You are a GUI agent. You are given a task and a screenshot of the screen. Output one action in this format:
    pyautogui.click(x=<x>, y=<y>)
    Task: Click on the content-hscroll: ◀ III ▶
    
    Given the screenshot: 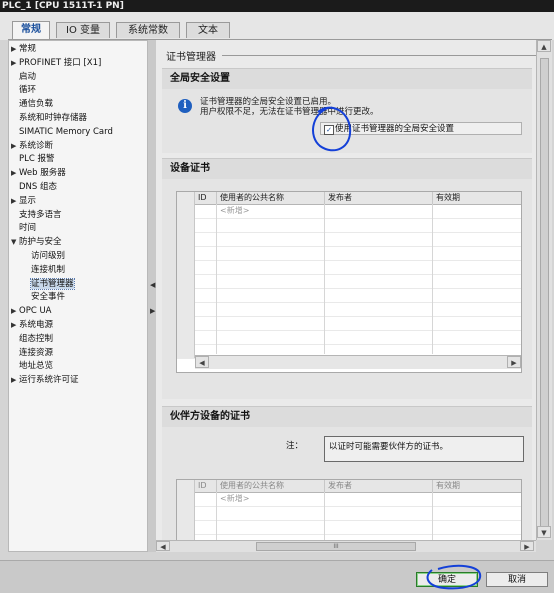 What is the action you would take?
    pyautogui.click(x=346, y=546)
    